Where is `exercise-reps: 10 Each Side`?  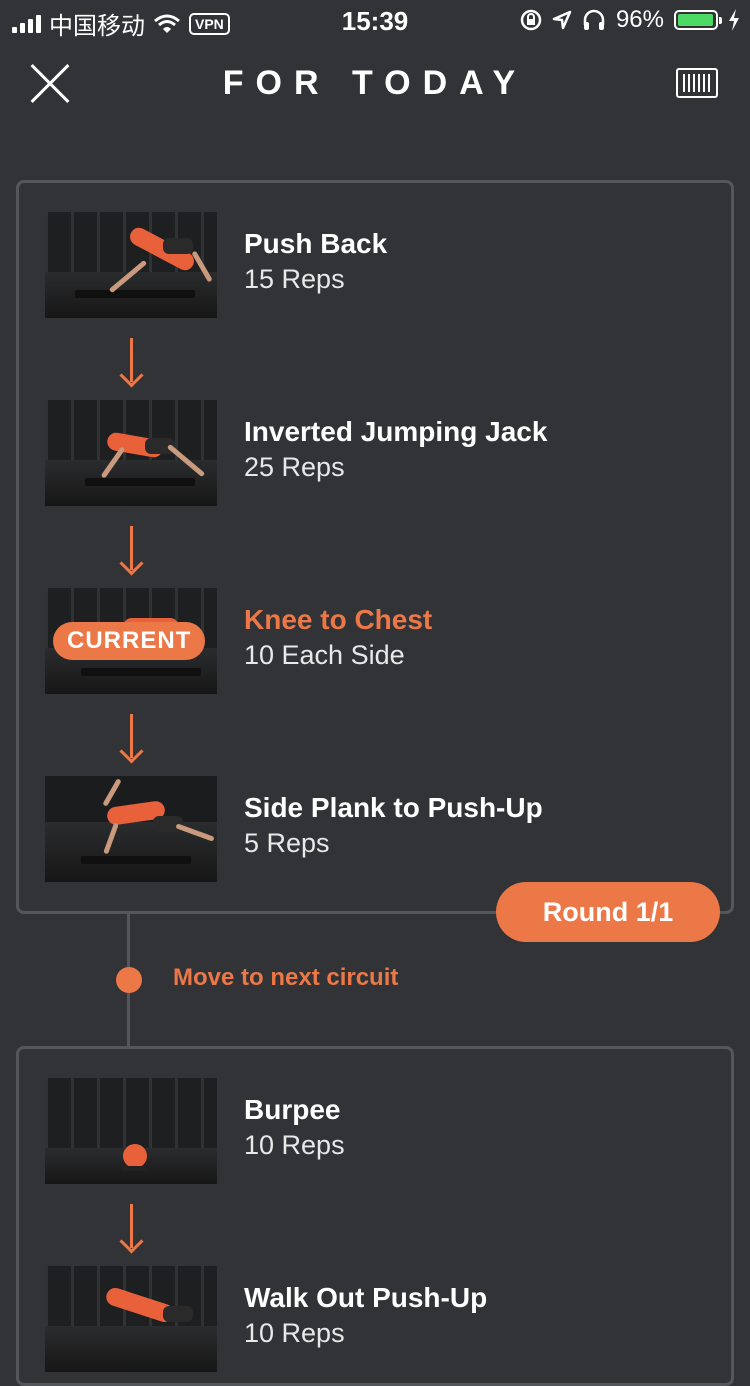 exercise-reps: 10 Each Side is located at coordinates (324, 655).